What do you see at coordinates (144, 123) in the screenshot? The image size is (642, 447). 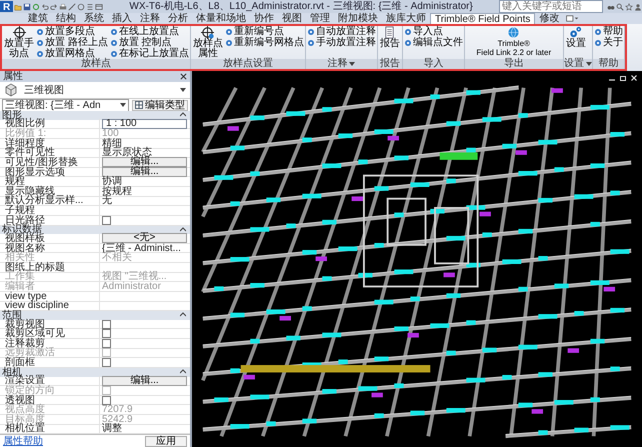 I see `value-field: 1 : 100` at bounding box center [144, 123].